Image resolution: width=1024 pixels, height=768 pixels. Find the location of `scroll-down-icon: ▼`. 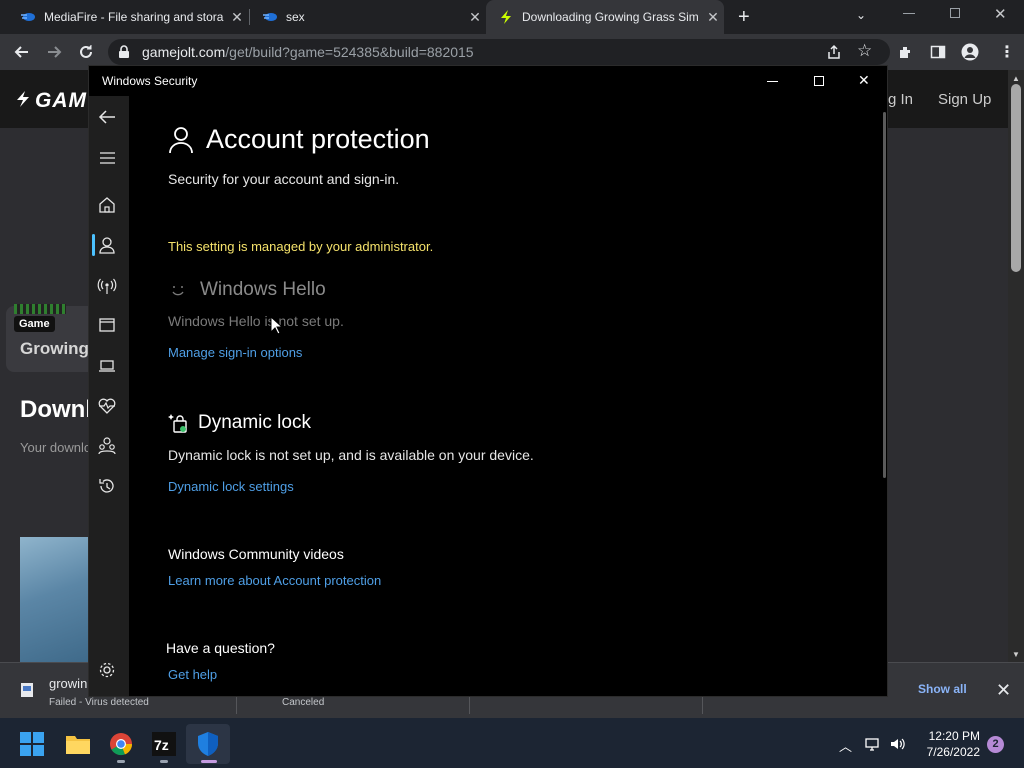

scroll-down-icon: ▼ is located at coordinates (1016, 654).